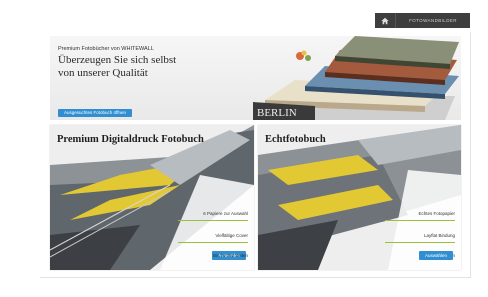  I want to click on hero-kicker: Premium Fotobücher von WHITEWALL, so click(106, 49).